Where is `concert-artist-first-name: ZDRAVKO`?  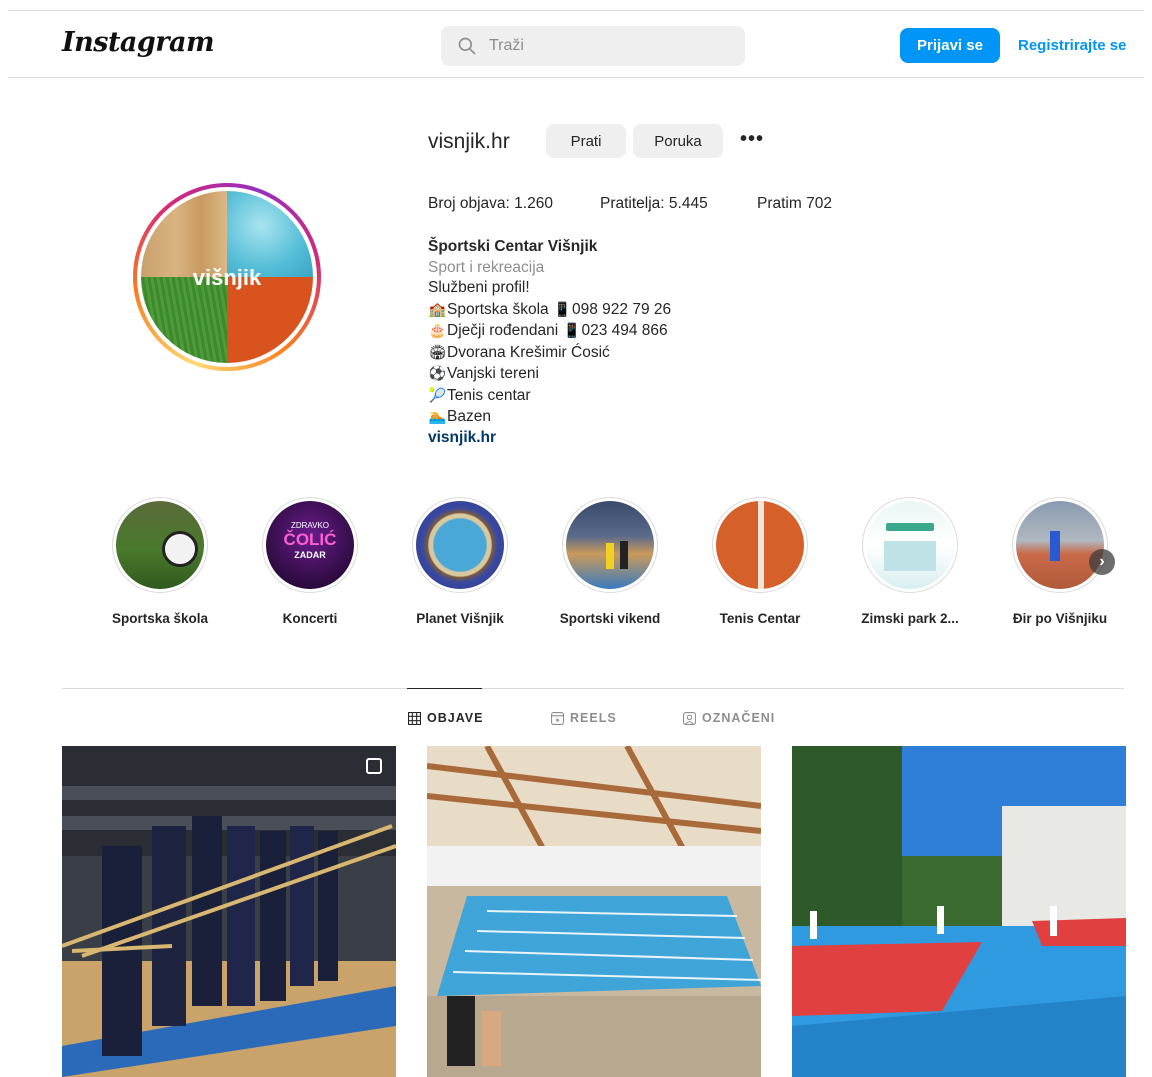
concert-artist-first-name: ZDRAVKO is located at coordinates (310, 525).